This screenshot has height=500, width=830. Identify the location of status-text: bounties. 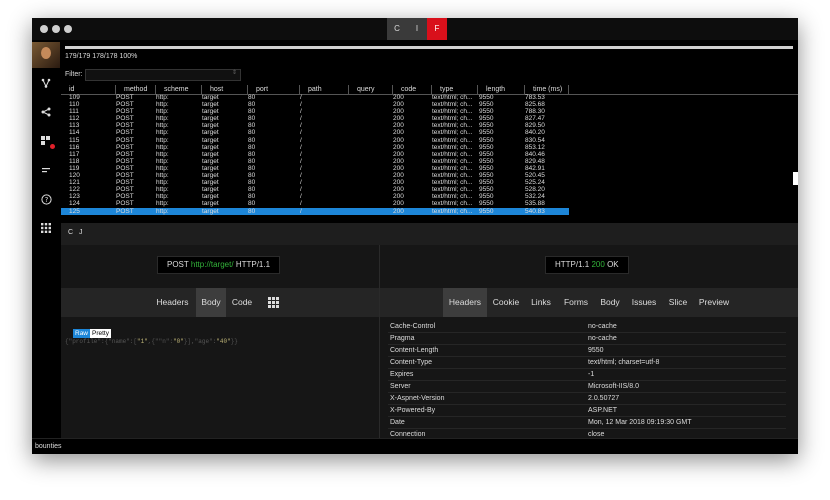
(48, 446).